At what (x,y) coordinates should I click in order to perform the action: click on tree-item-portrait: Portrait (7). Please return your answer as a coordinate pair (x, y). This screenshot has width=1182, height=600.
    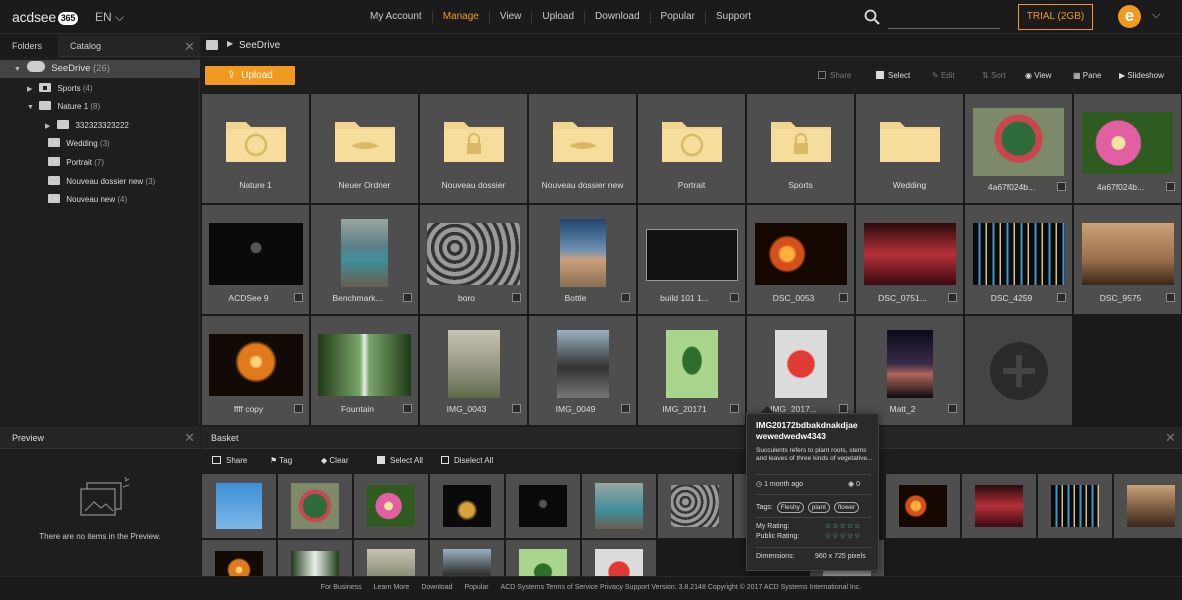
    Looking at the image, I should click on (100, 163).